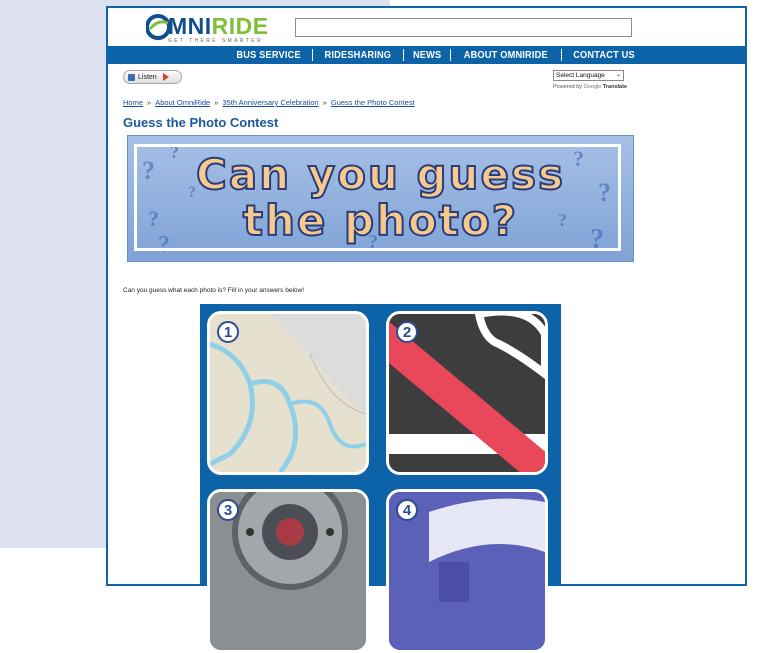  Describe the element at coordinates (467, 571) in the screenshot. I see `photo-tile-4: 4` at that location.